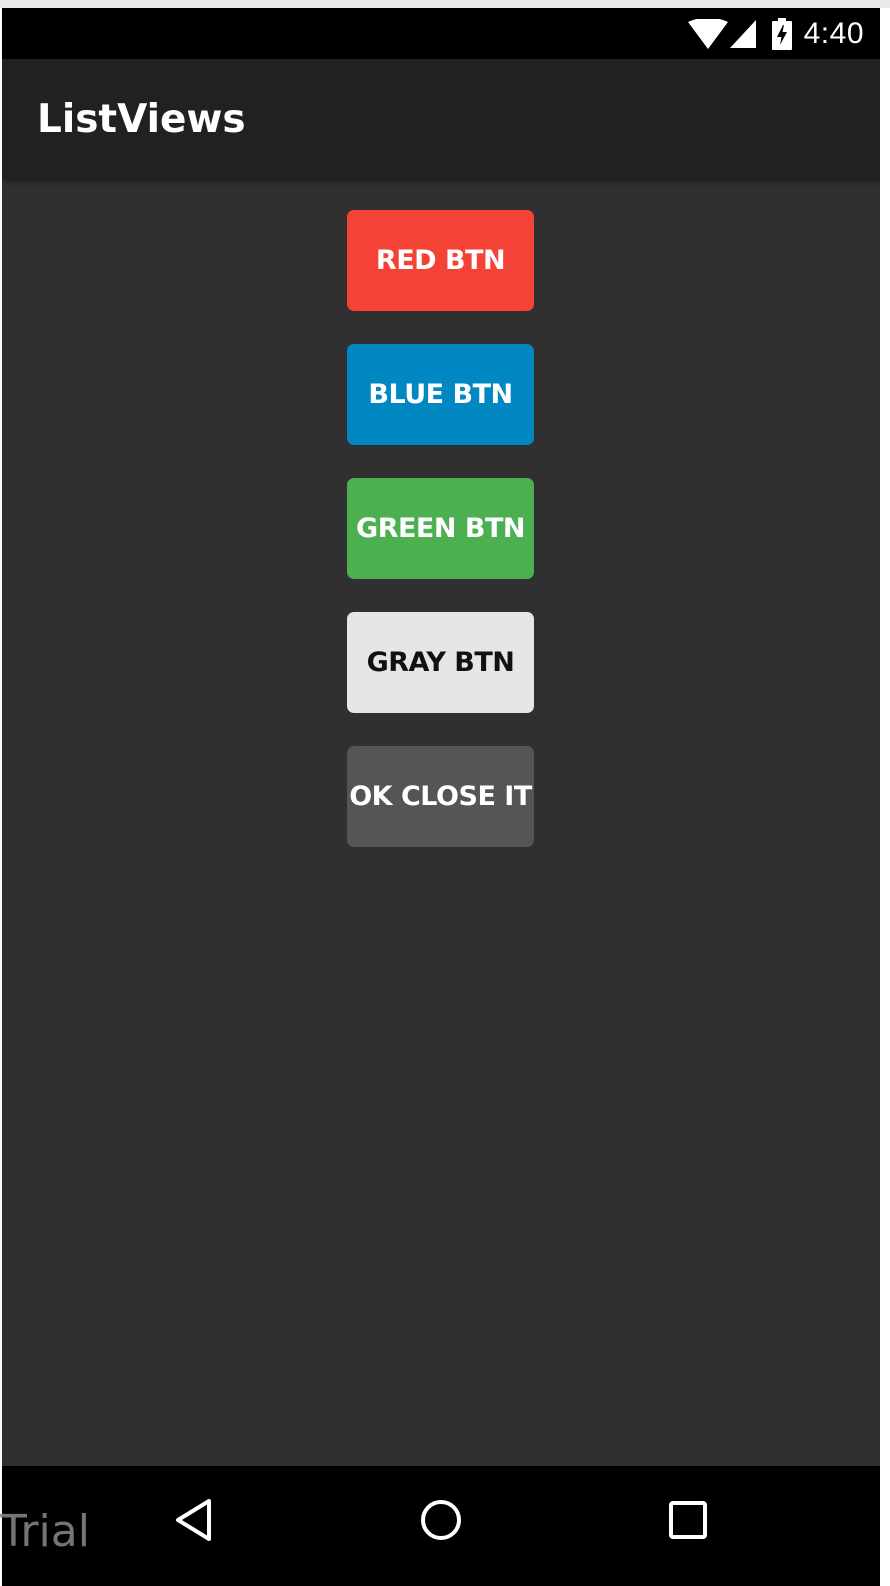 The height and width of the screenshot is (1586, 890). Describe the element at coordinates (445, 4) in the screenshot. I see `window-top-edge` at that location.